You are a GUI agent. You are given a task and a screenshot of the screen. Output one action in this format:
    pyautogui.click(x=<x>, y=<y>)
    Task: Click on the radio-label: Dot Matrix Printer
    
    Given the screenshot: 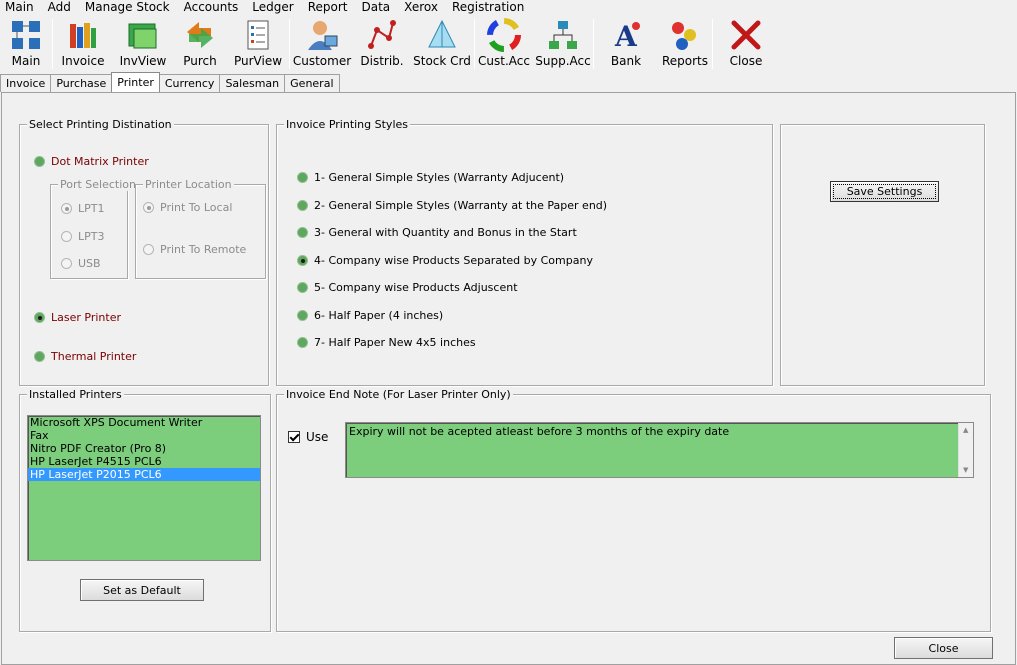 What is the action you would take?
    pyautogui.click(x=100, y=161)
    